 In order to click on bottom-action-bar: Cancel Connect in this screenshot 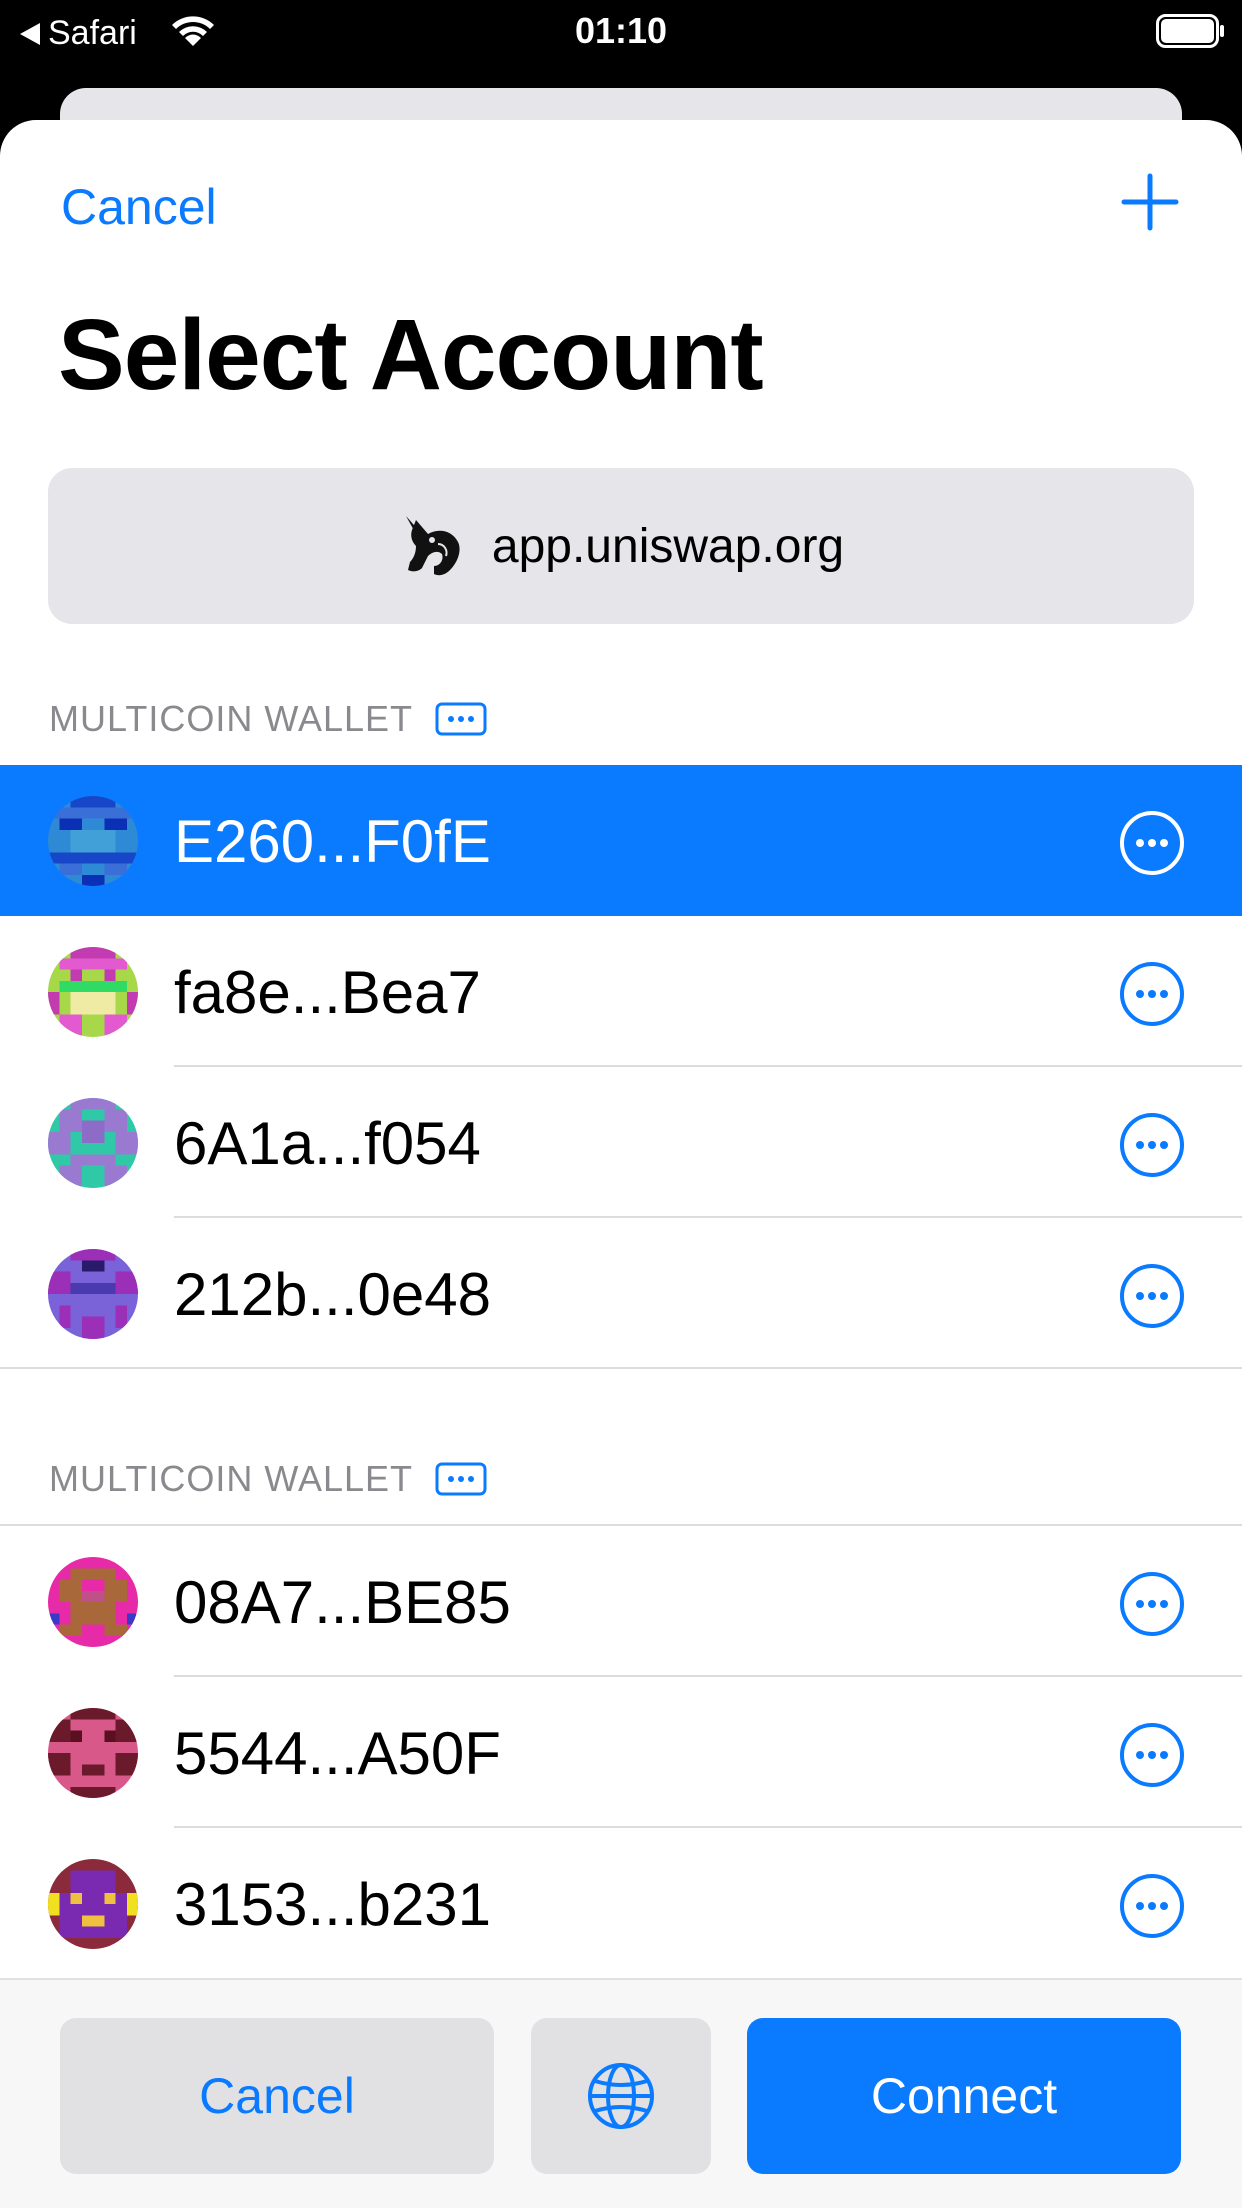, I will do `click(621, 2093)`.